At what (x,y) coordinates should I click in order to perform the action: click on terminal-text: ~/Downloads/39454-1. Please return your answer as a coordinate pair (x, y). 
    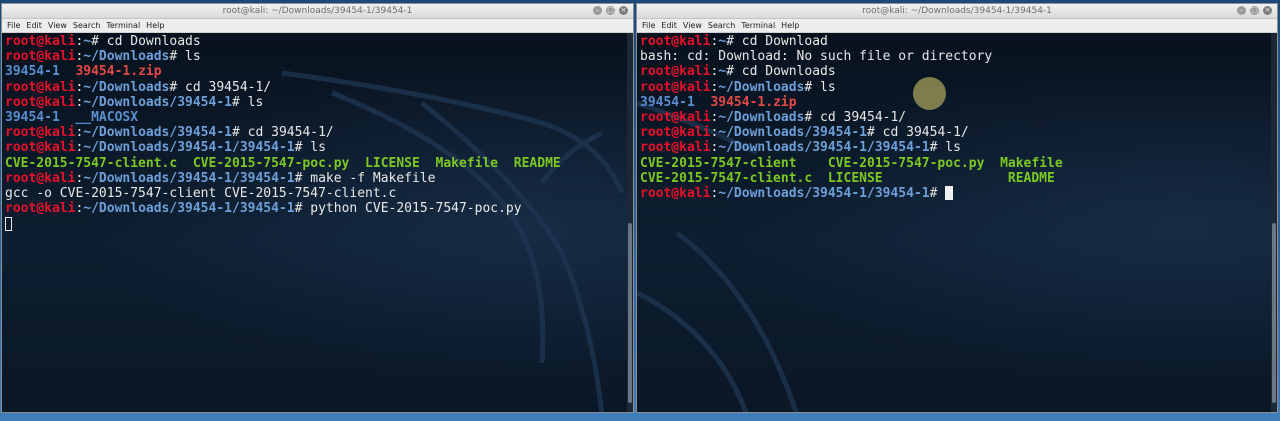
    Looking at the image, I should click on (792, 133).